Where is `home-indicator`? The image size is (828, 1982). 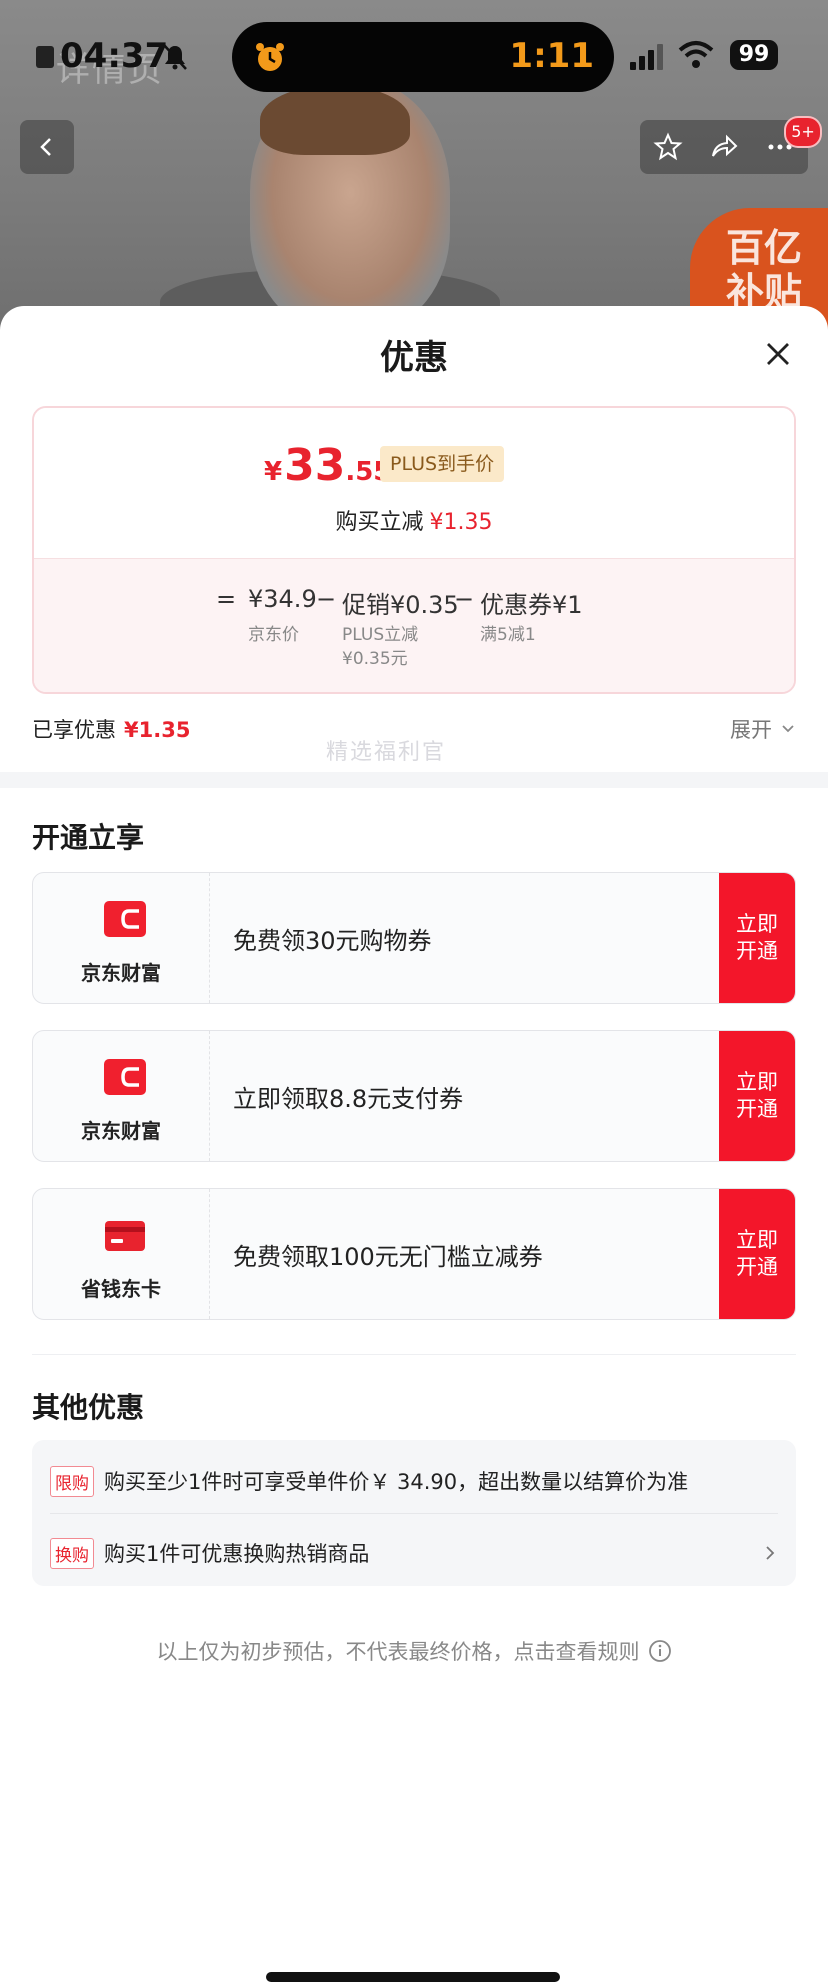
home-indicator is located at coordinates (413, 1977).